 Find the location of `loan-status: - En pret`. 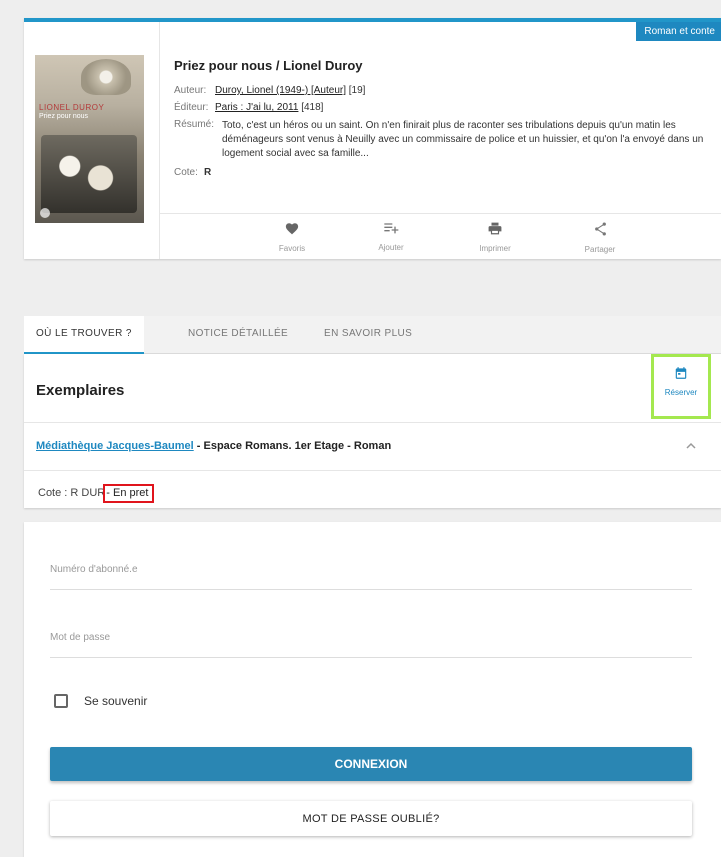

loan-status: - En pret is located at coordinates (129, 493).